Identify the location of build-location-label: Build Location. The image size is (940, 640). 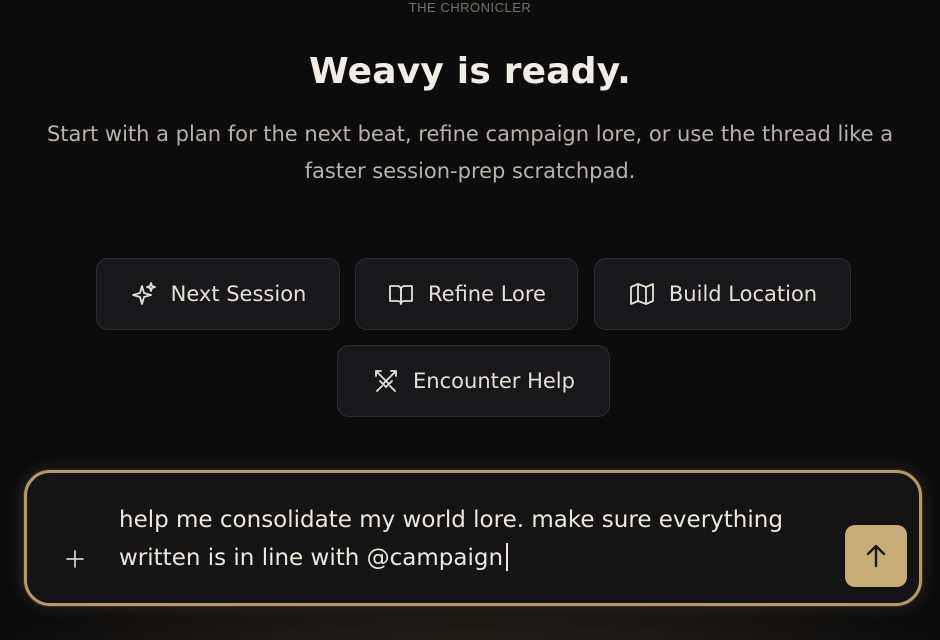
(743, 294).